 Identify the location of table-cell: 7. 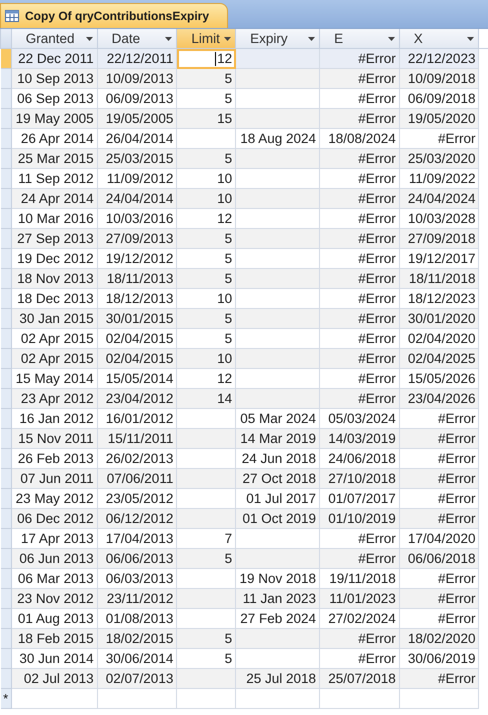
(206, 538).